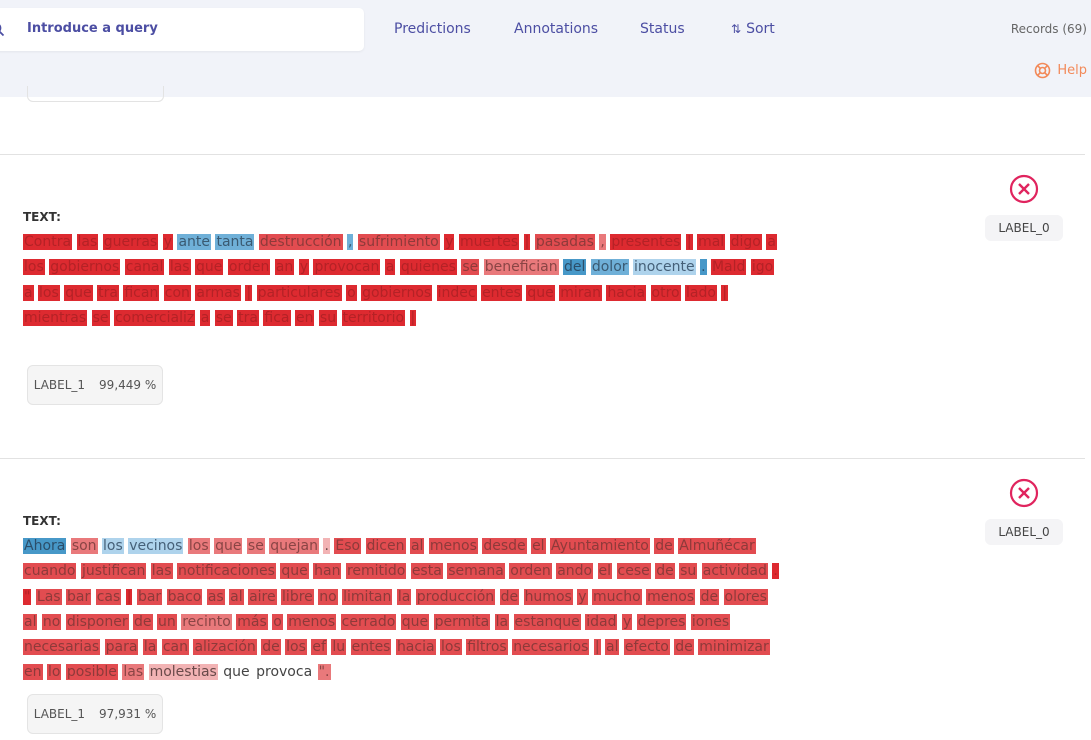 The height and width of the screenshot is (740, 1091). Describe the element at coordinates (297, 596) in the screenshot. I see `token: libre` at that location.